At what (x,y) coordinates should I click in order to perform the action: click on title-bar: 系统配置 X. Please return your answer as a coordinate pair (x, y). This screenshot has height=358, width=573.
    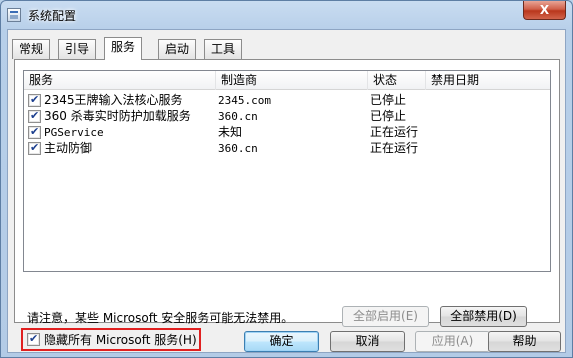
    Looking at the image, I should click on (286, 15).